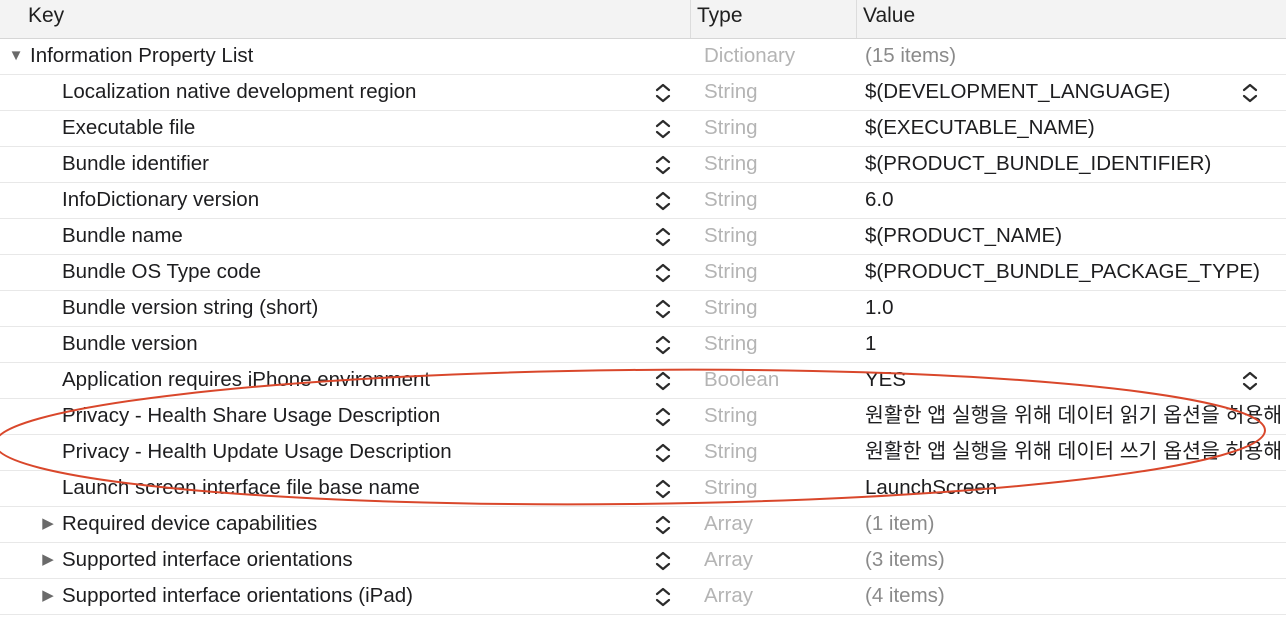 Image resolution: width=1286 pixels, height=632 pixels. What do you see at coordinates (352, 200) in the screenshot?
I see `row-key: InfoDictionary version` at bounding box center [352, 200].